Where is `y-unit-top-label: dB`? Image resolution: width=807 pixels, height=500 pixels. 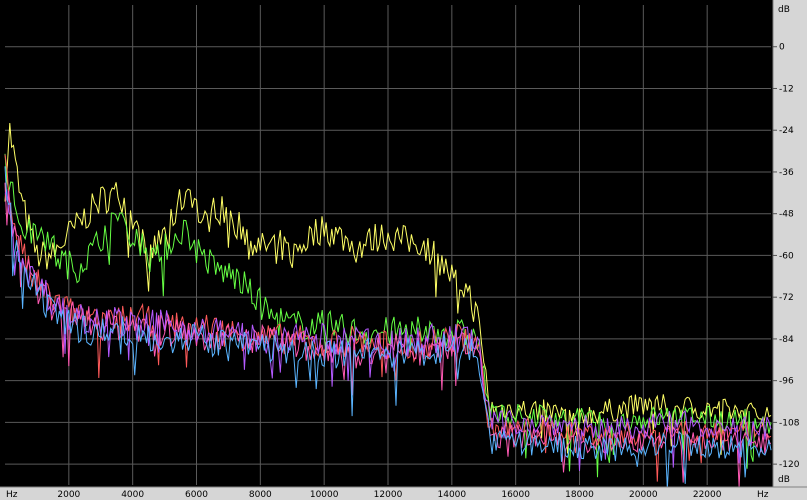
y-unit-top-label: dB is located at coordinates (784, 10).